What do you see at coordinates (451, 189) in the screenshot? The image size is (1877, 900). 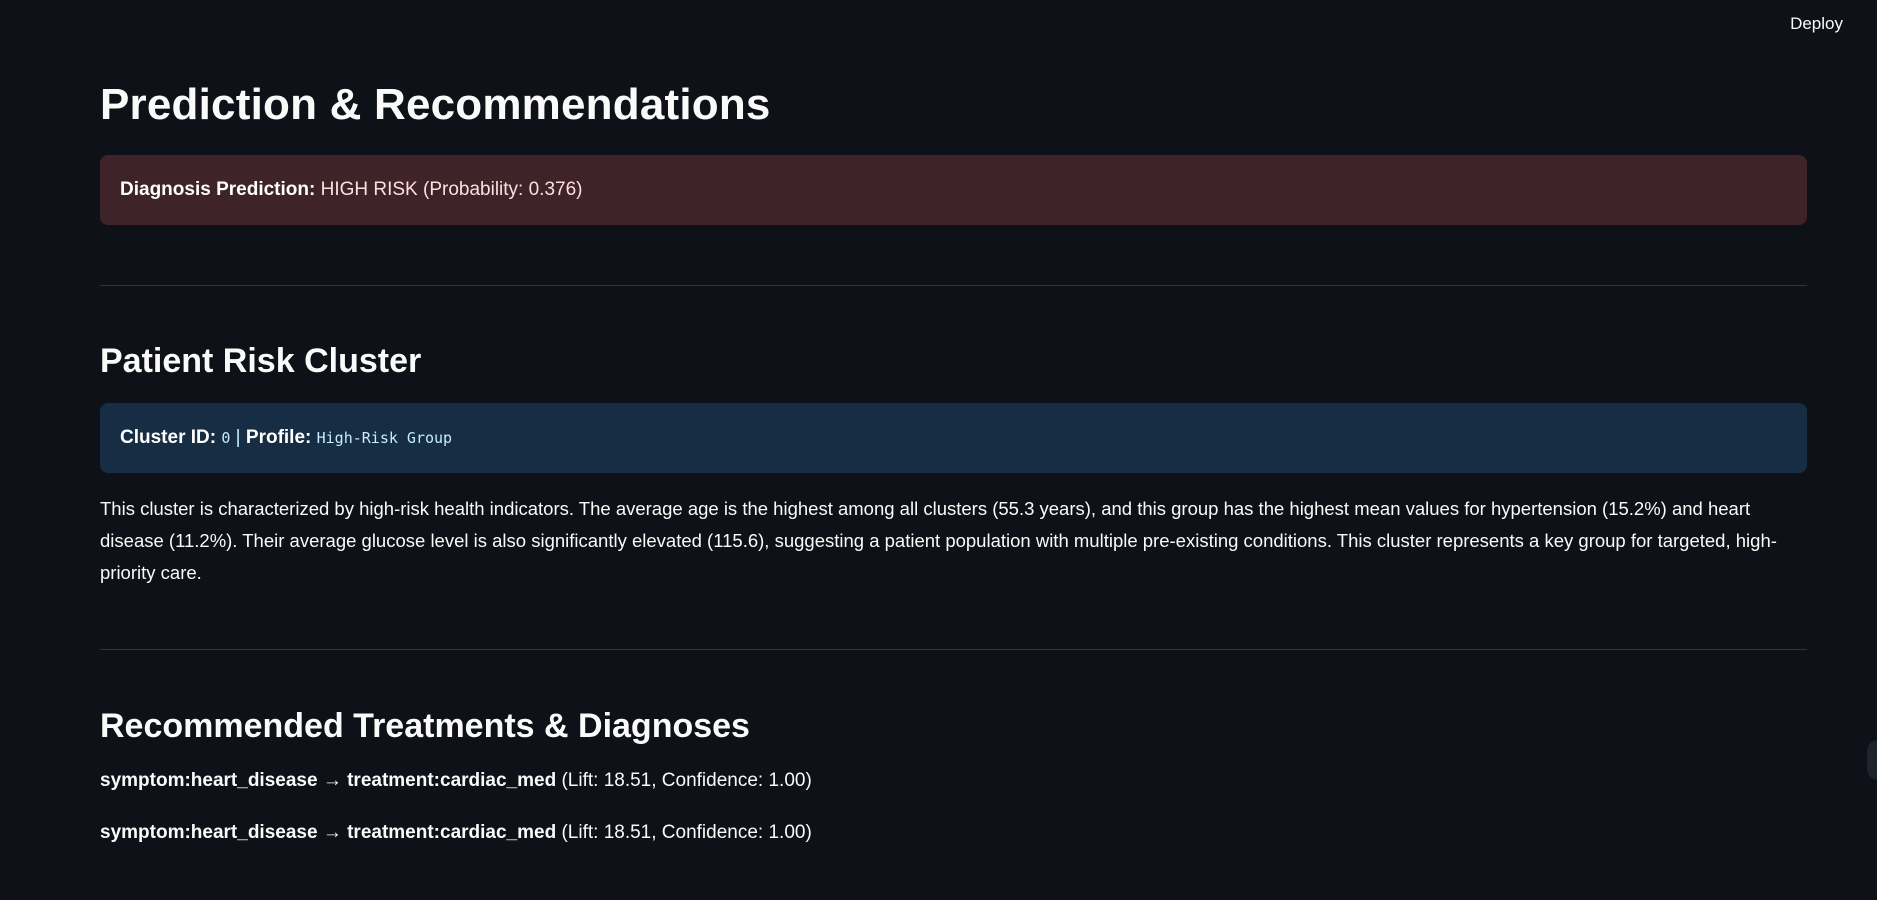 I see `prediction-value: HIGH RISK (Probability: 0.376)` at bounding box center [451, 189].